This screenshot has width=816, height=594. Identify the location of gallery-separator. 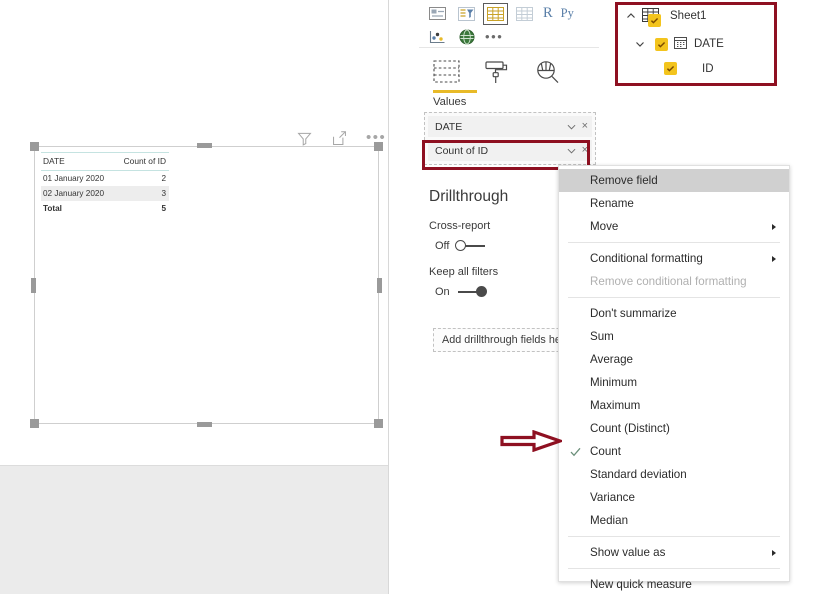
(509, 47).